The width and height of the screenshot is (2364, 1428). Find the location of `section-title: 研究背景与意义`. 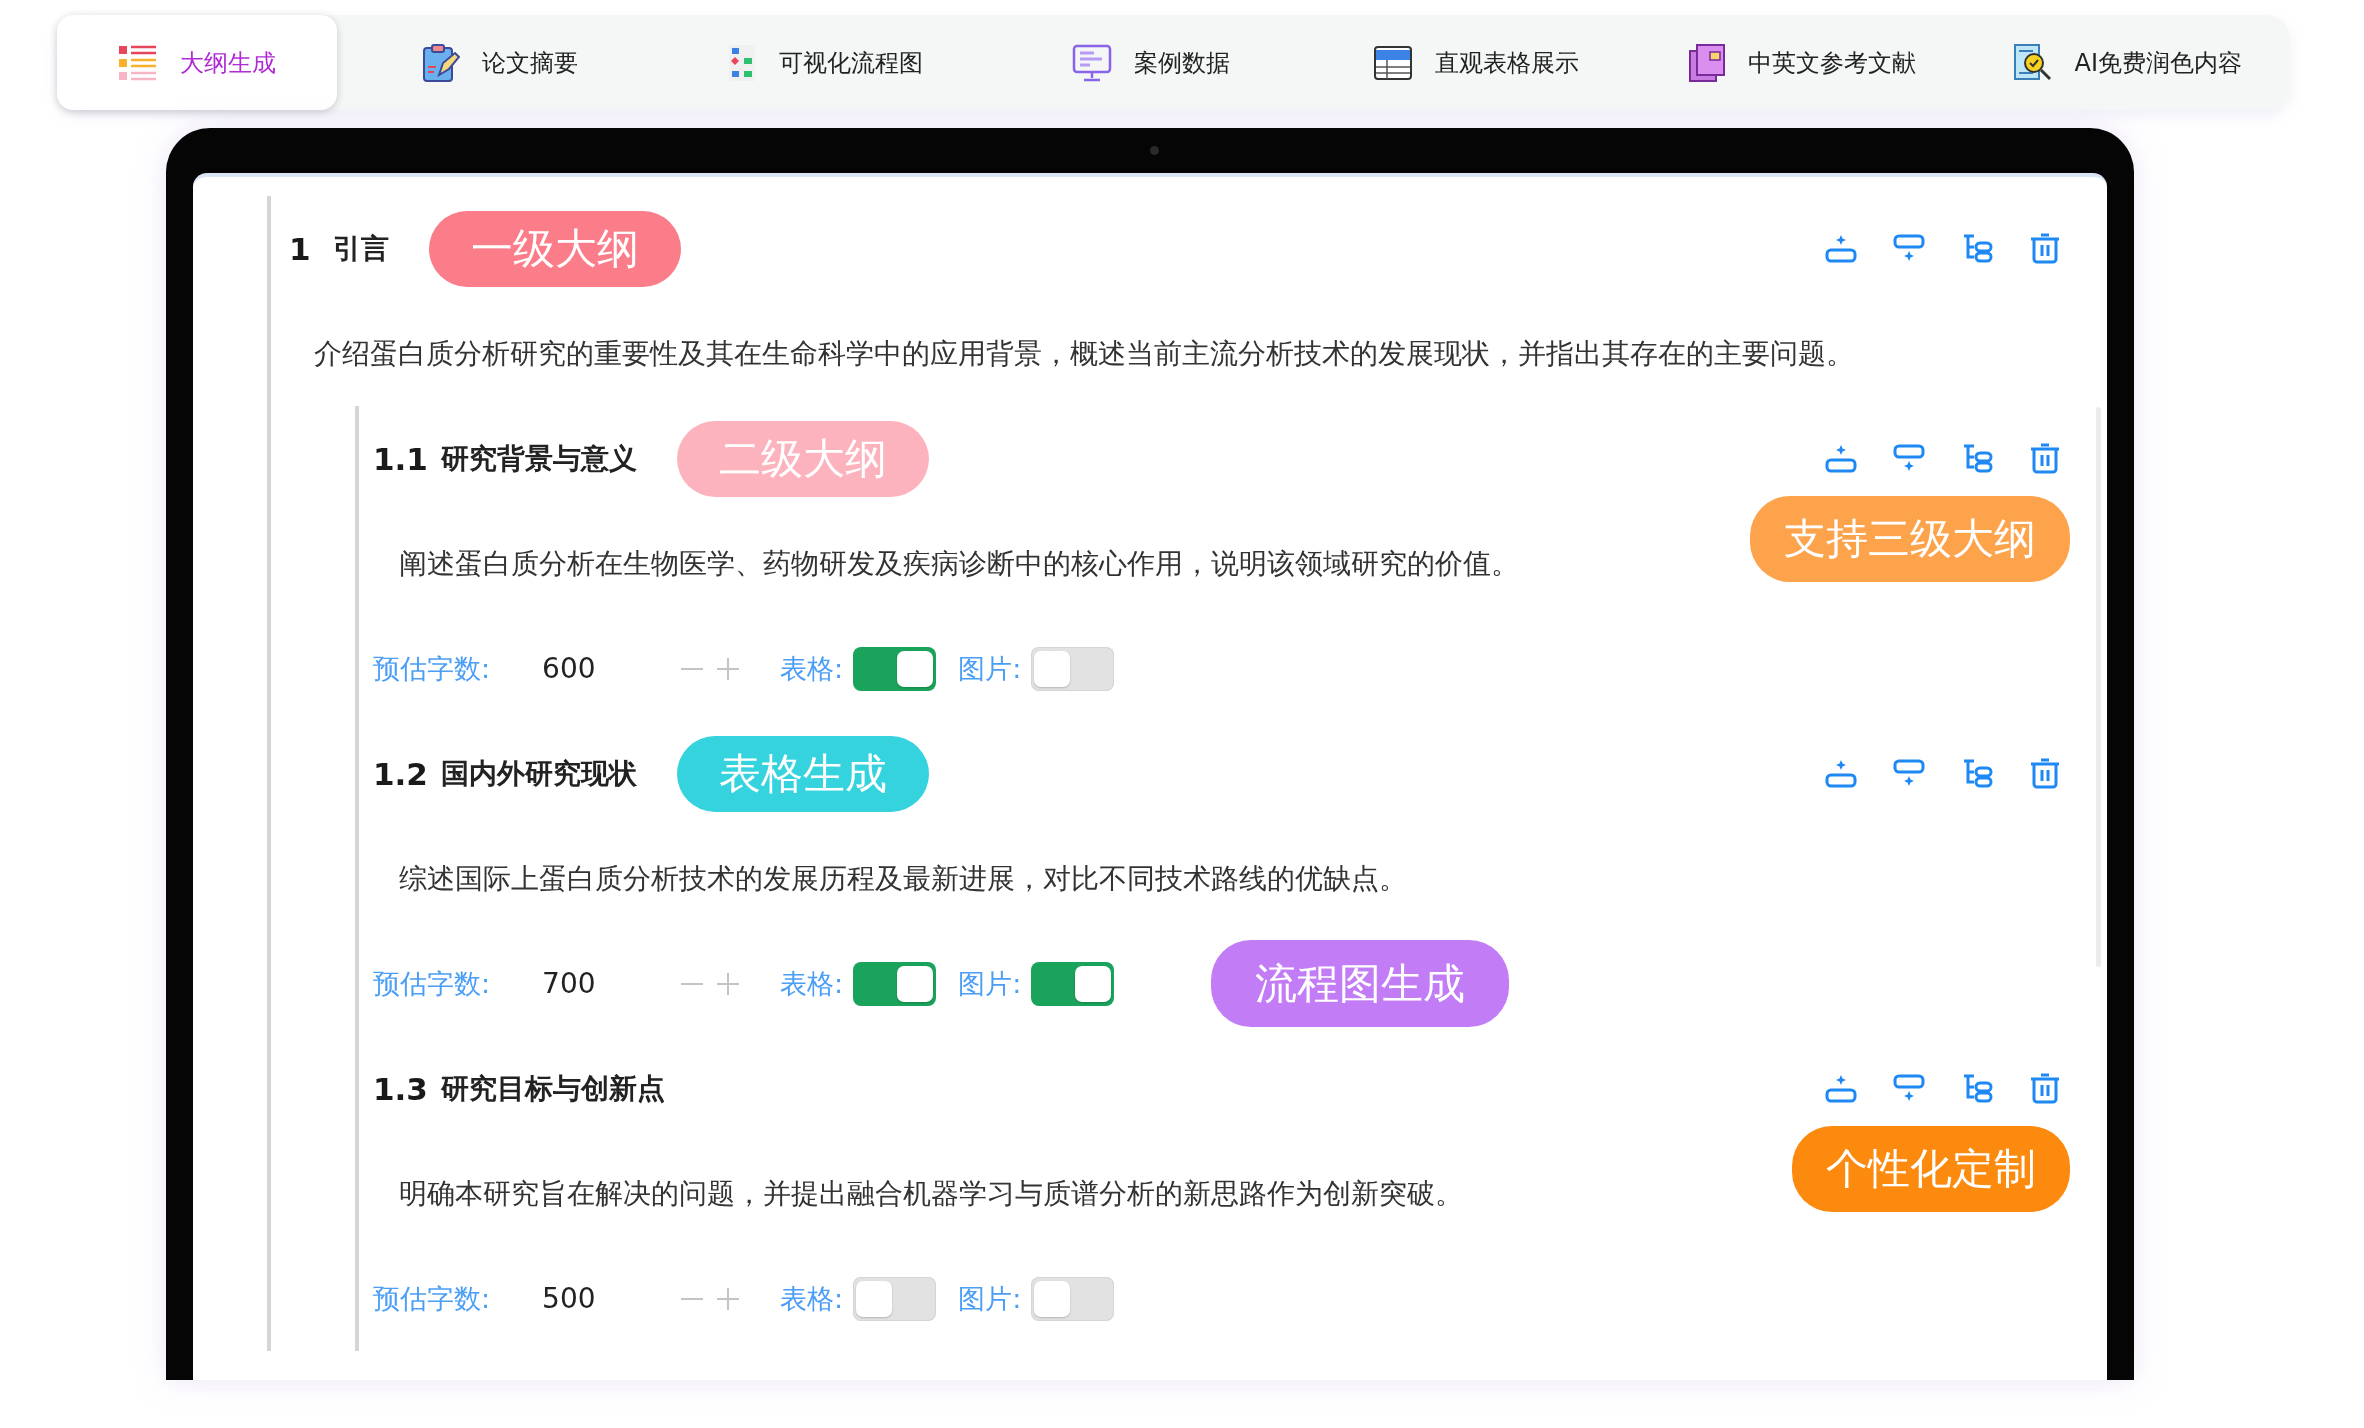

section-title: 研究背景与意义 is located at coordinates (539, 458).